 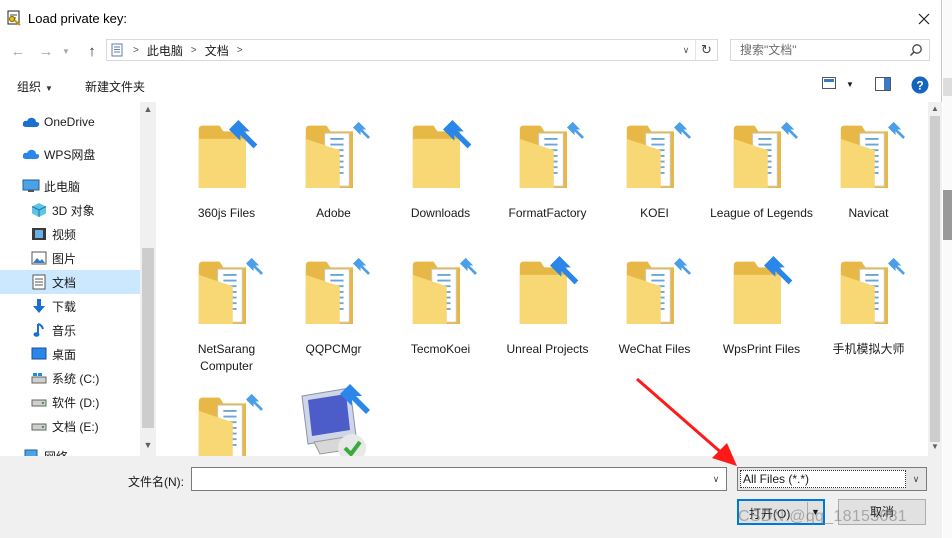 I want to click on sidebar-item-downloads: 下载, so click(x=70, y=306).